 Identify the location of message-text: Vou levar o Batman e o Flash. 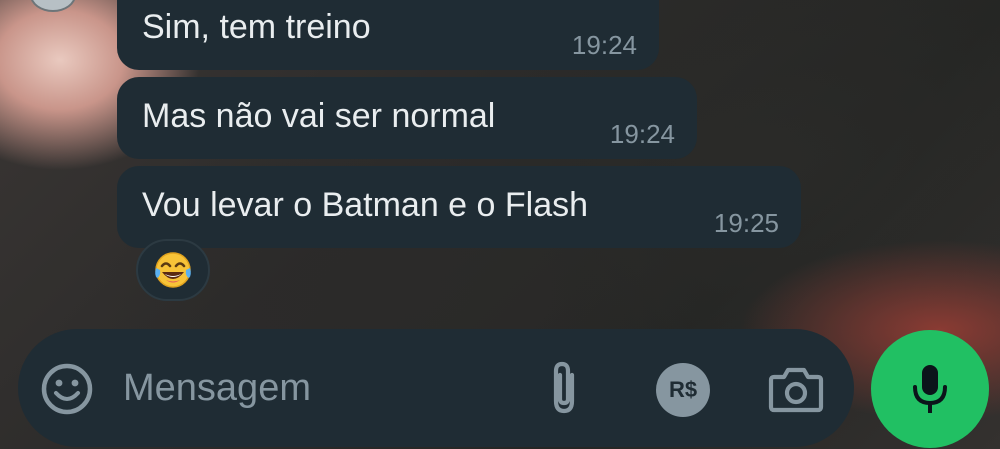
(365, 205).